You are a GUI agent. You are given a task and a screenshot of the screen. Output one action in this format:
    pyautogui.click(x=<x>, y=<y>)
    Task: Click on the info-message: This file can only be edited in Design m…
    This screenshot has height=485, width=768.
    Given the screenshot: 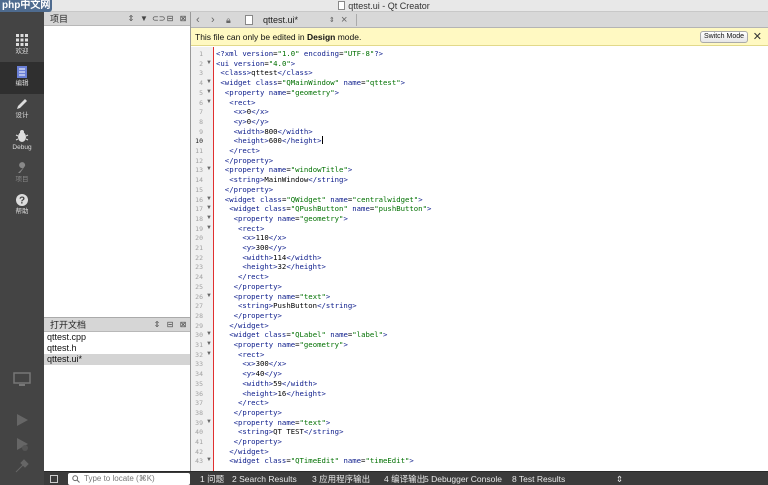 What is the action you would take?
    pyautogui.click(x=278, y=37)
    